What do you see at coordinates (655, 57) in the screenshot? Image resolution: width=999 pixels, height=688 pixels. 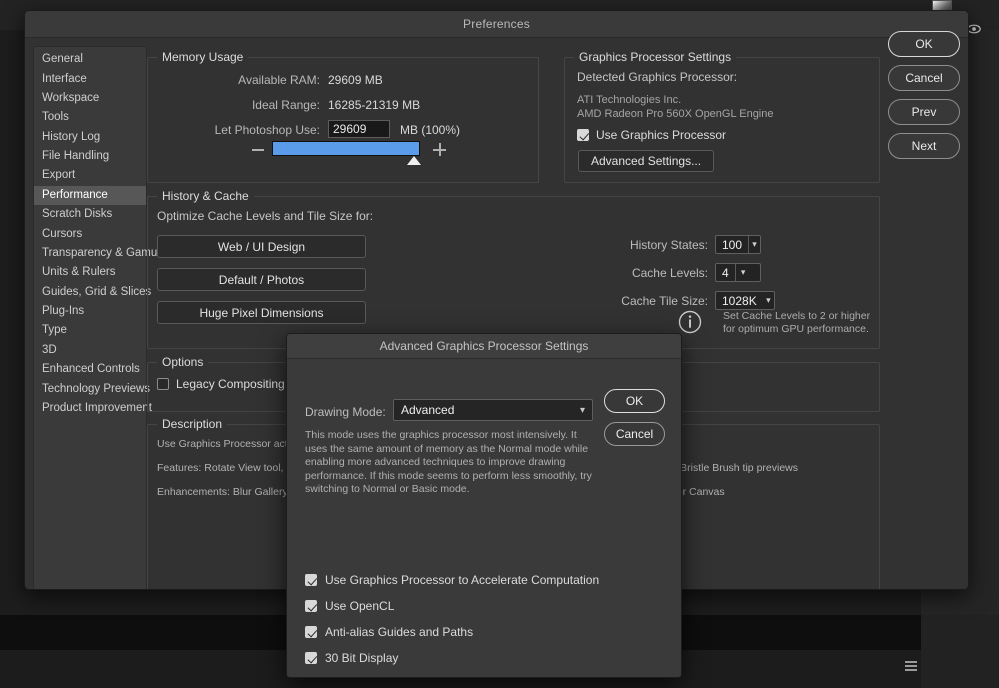 I see `graphics-processor-legend: Graphics Processor Settings` at bounding box center [655, 57].